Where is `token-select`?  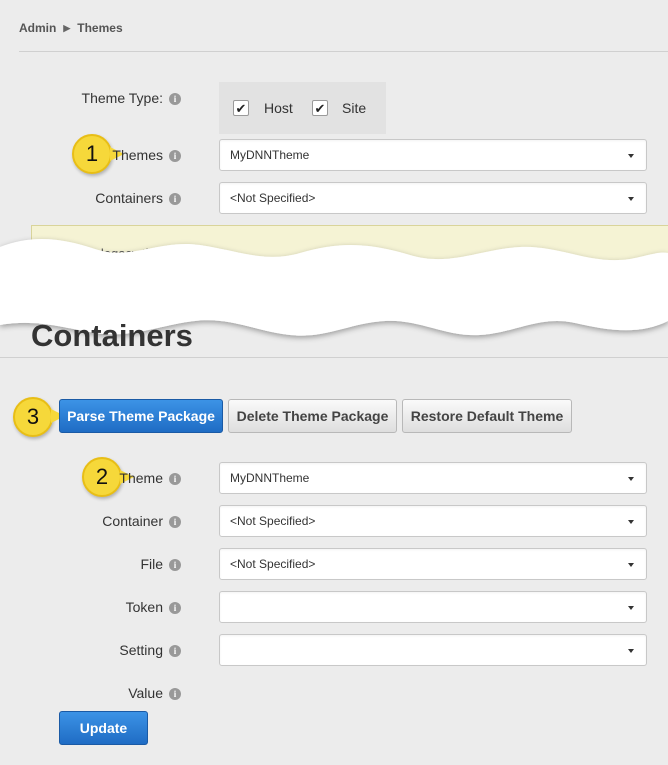 token-select is located at coordinates (433, 607).